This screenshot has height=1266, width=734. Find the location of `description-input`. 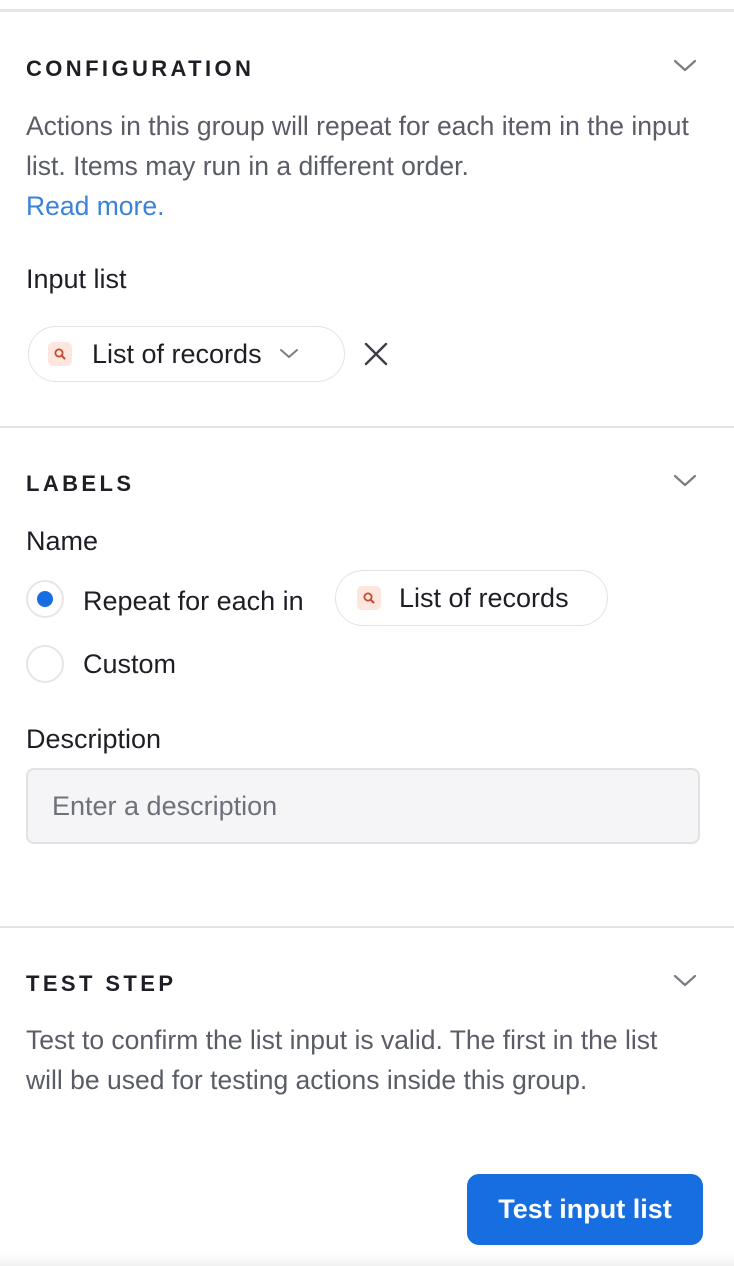

description-input is located at coordinates (363, 806).